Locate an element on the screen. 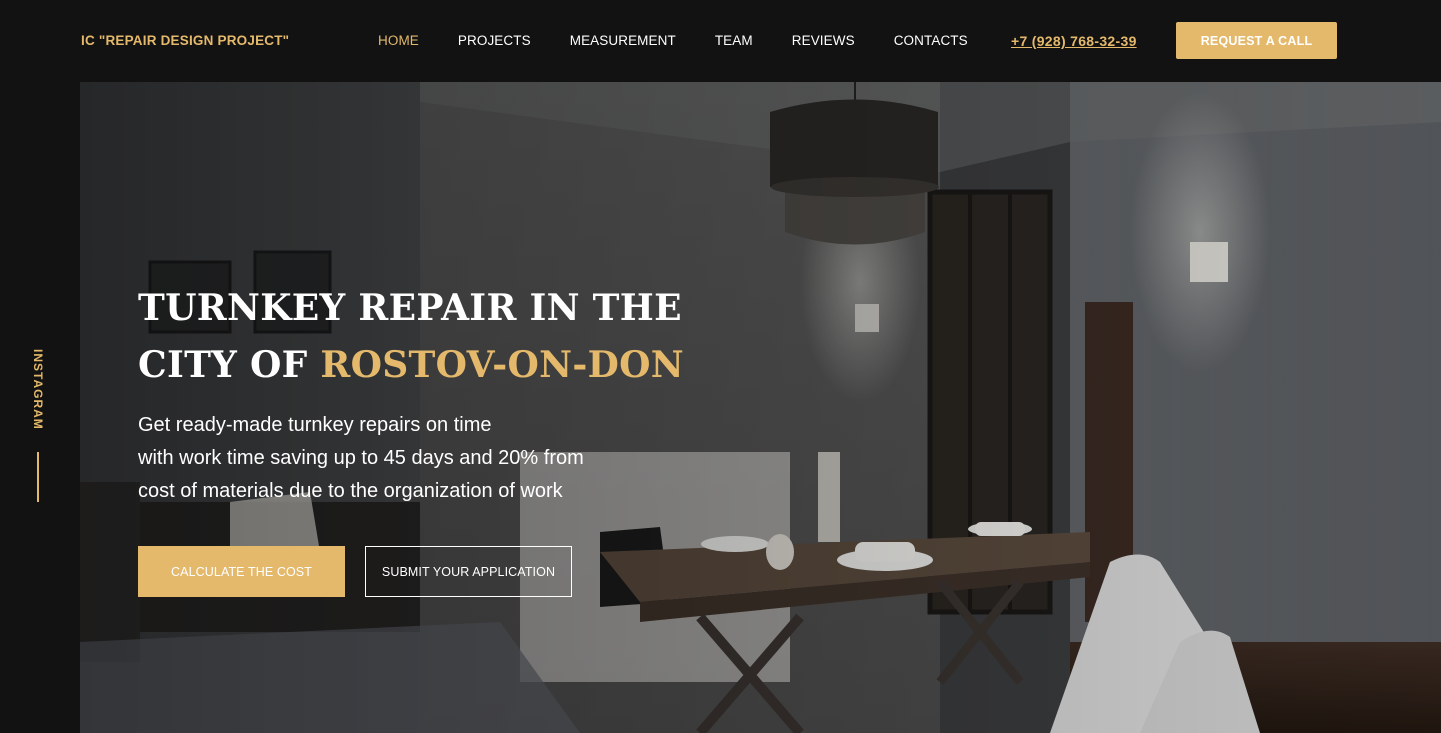  phone-link: +7 (928) 768-32-39 is located at coordinates (1074, 41).